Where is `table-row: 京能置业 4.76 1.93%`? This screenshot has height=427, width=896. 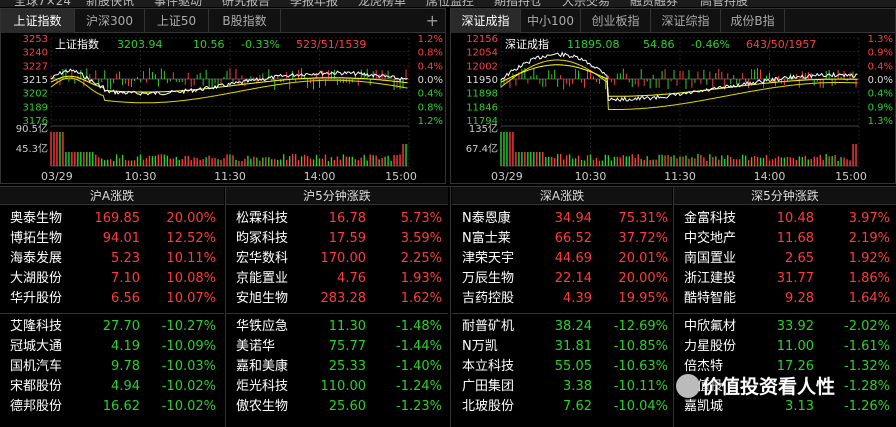
table-row: 京能置业 4.76 1.93% is located at coordinates (337, 279).